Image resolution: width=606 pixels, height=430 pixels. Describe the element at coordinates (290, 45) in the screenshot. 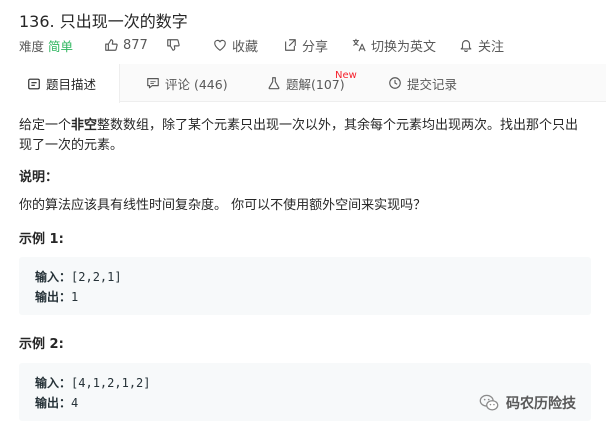

I see `share-icon` at that location.